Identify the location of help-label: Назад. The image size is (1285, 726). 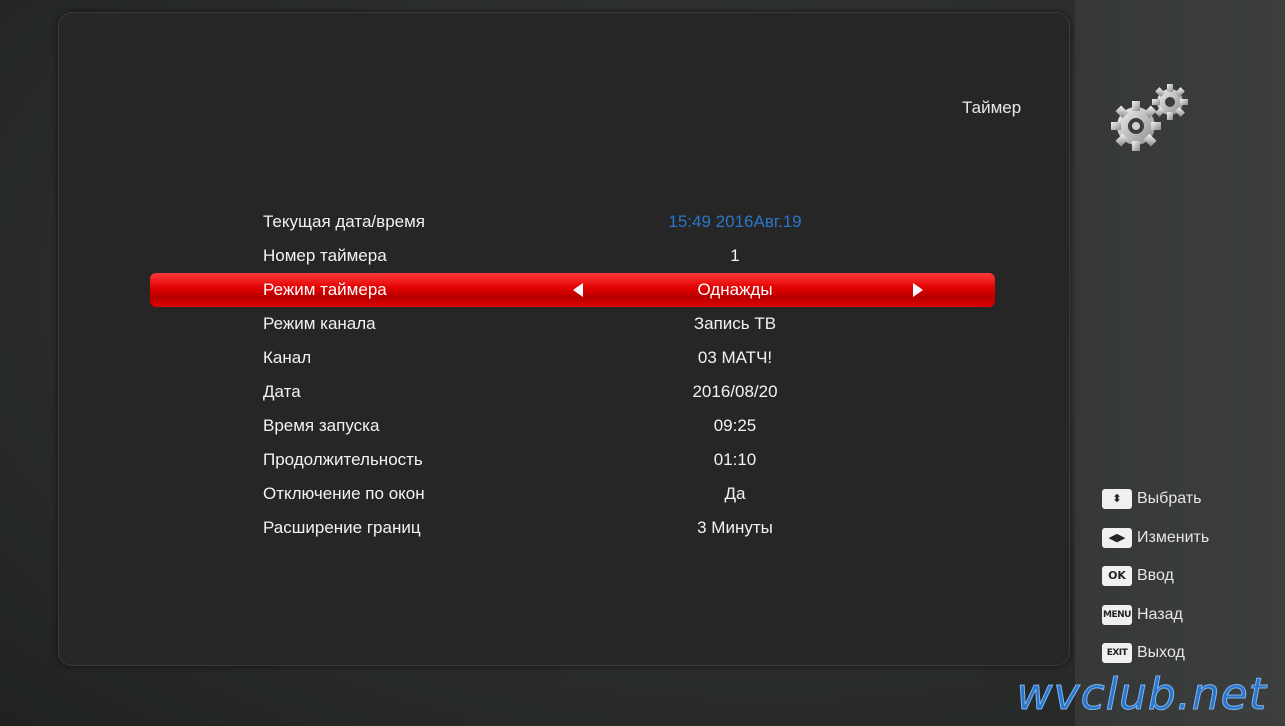
(1160, 614).